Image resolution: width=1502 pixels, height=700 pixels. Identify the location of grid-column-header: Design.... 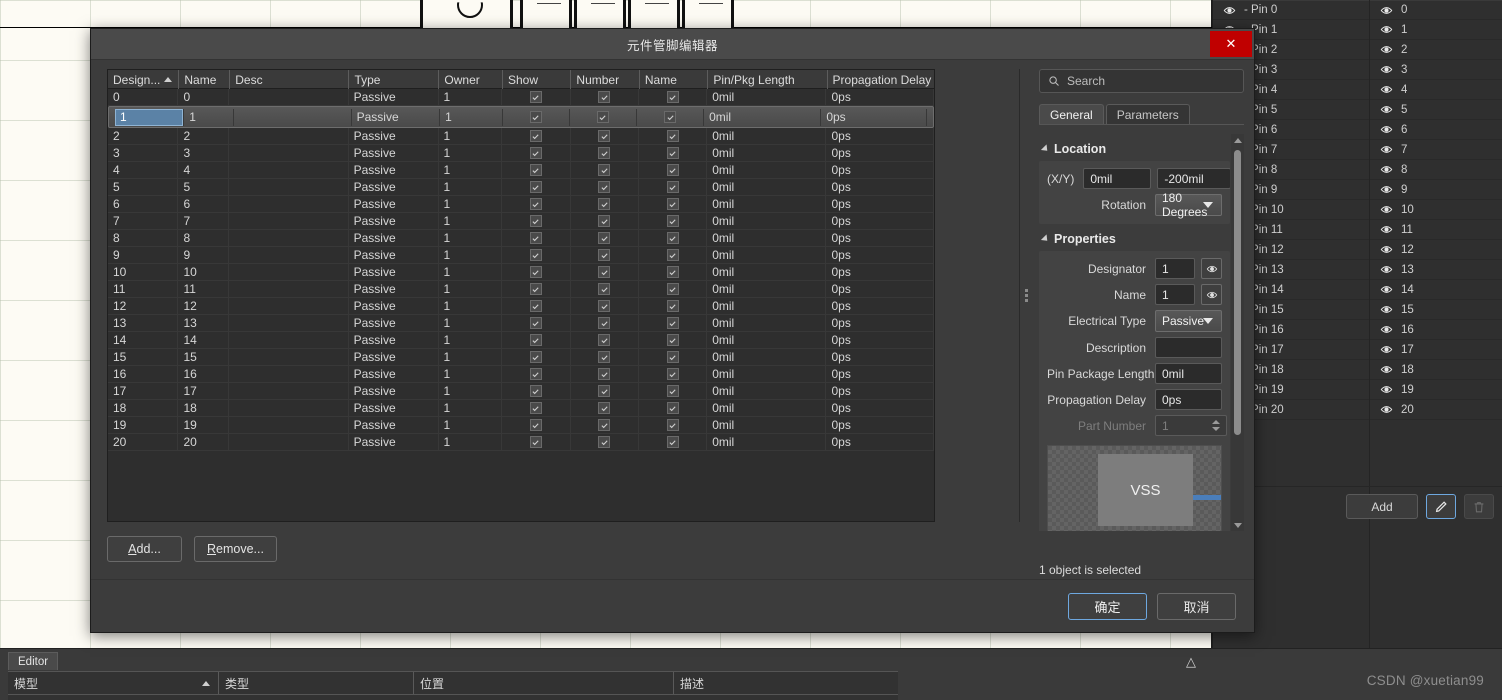
(143, 79).